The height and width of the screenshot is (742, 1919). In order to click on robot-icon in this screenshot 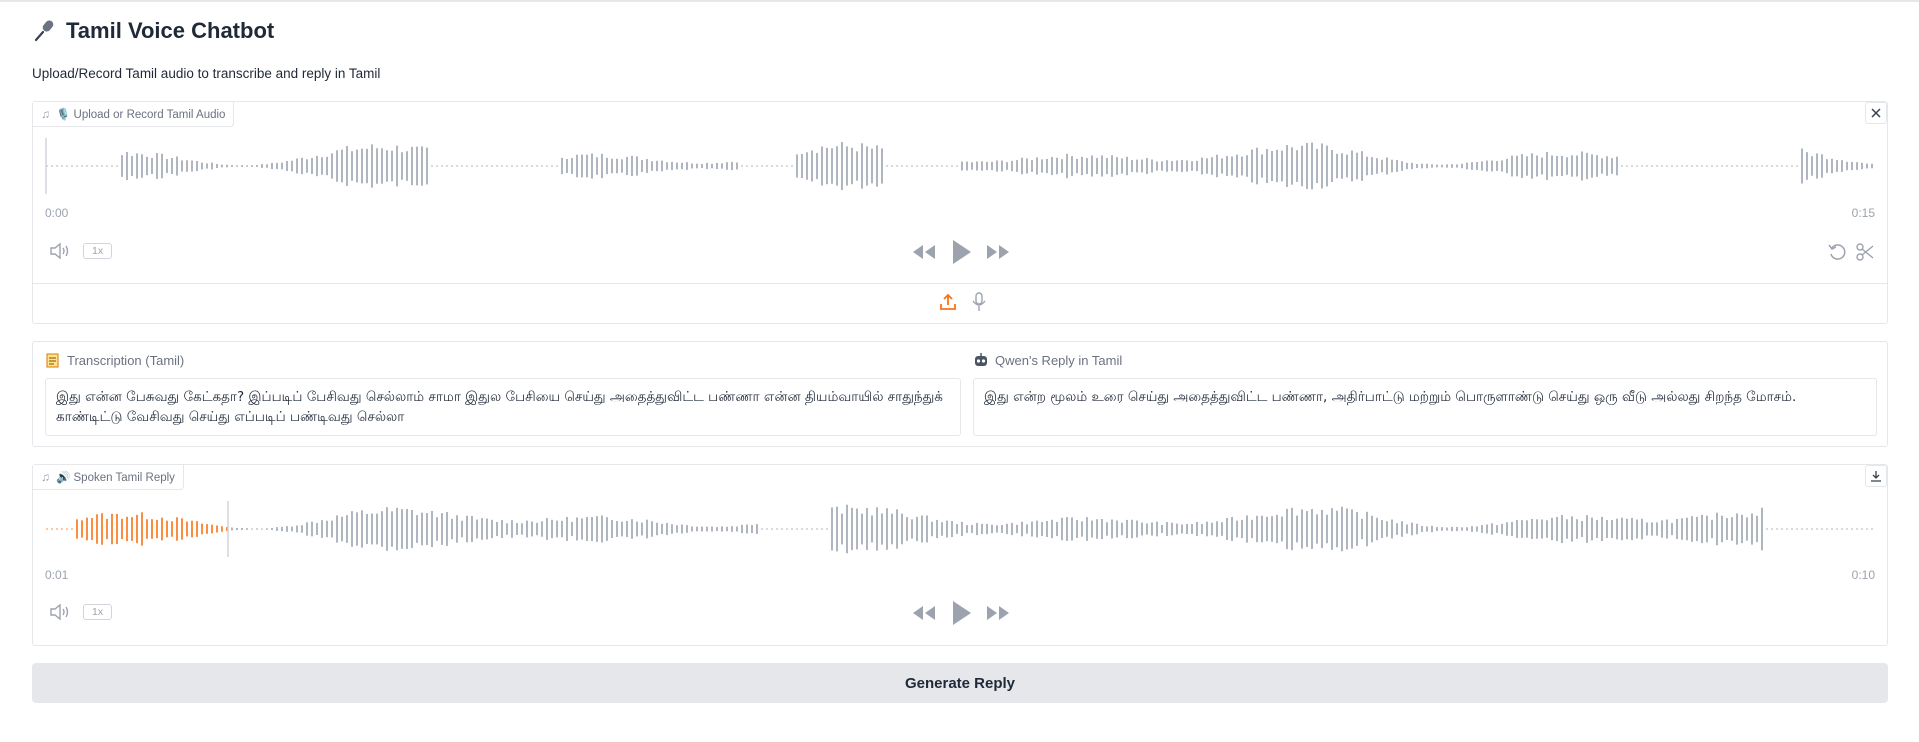, I will do `click(981, 359)`.